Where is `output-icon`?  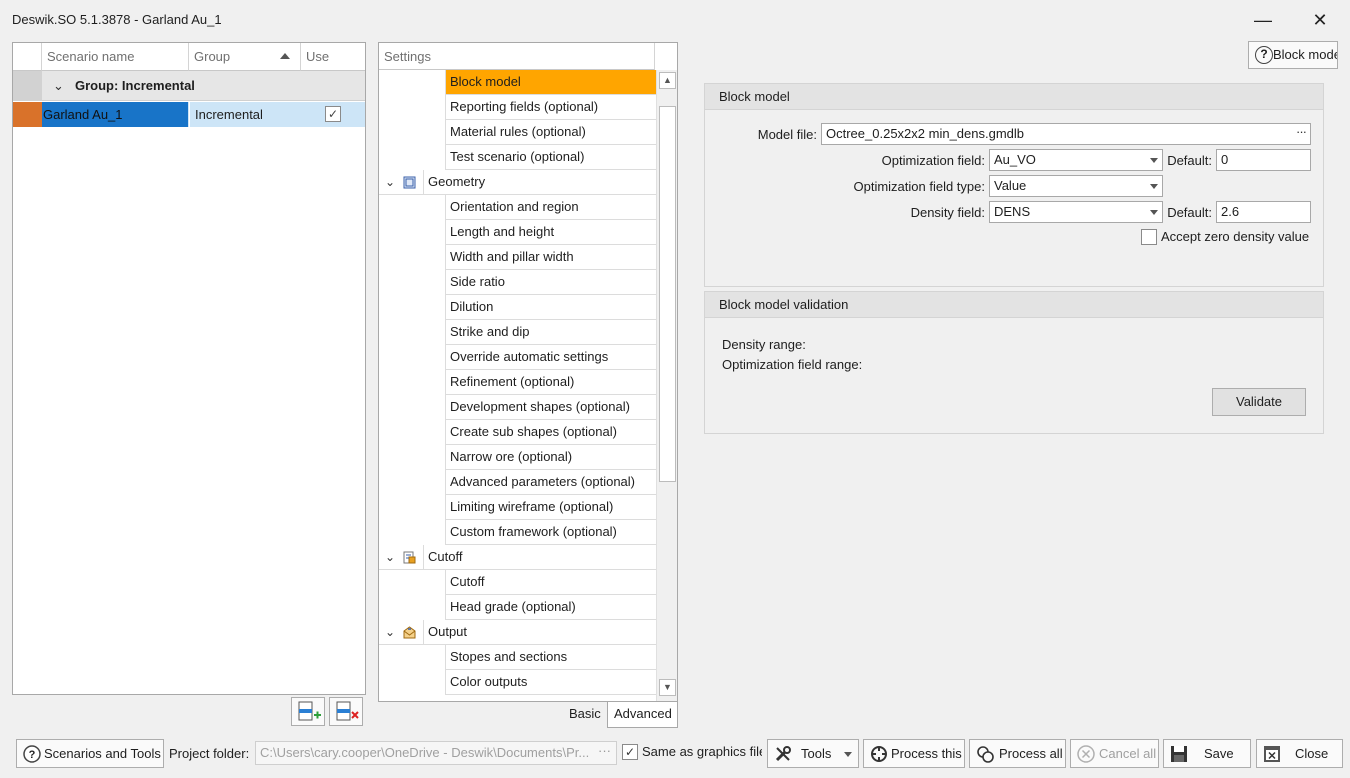 output-icon is located at coordinates (409, 632).